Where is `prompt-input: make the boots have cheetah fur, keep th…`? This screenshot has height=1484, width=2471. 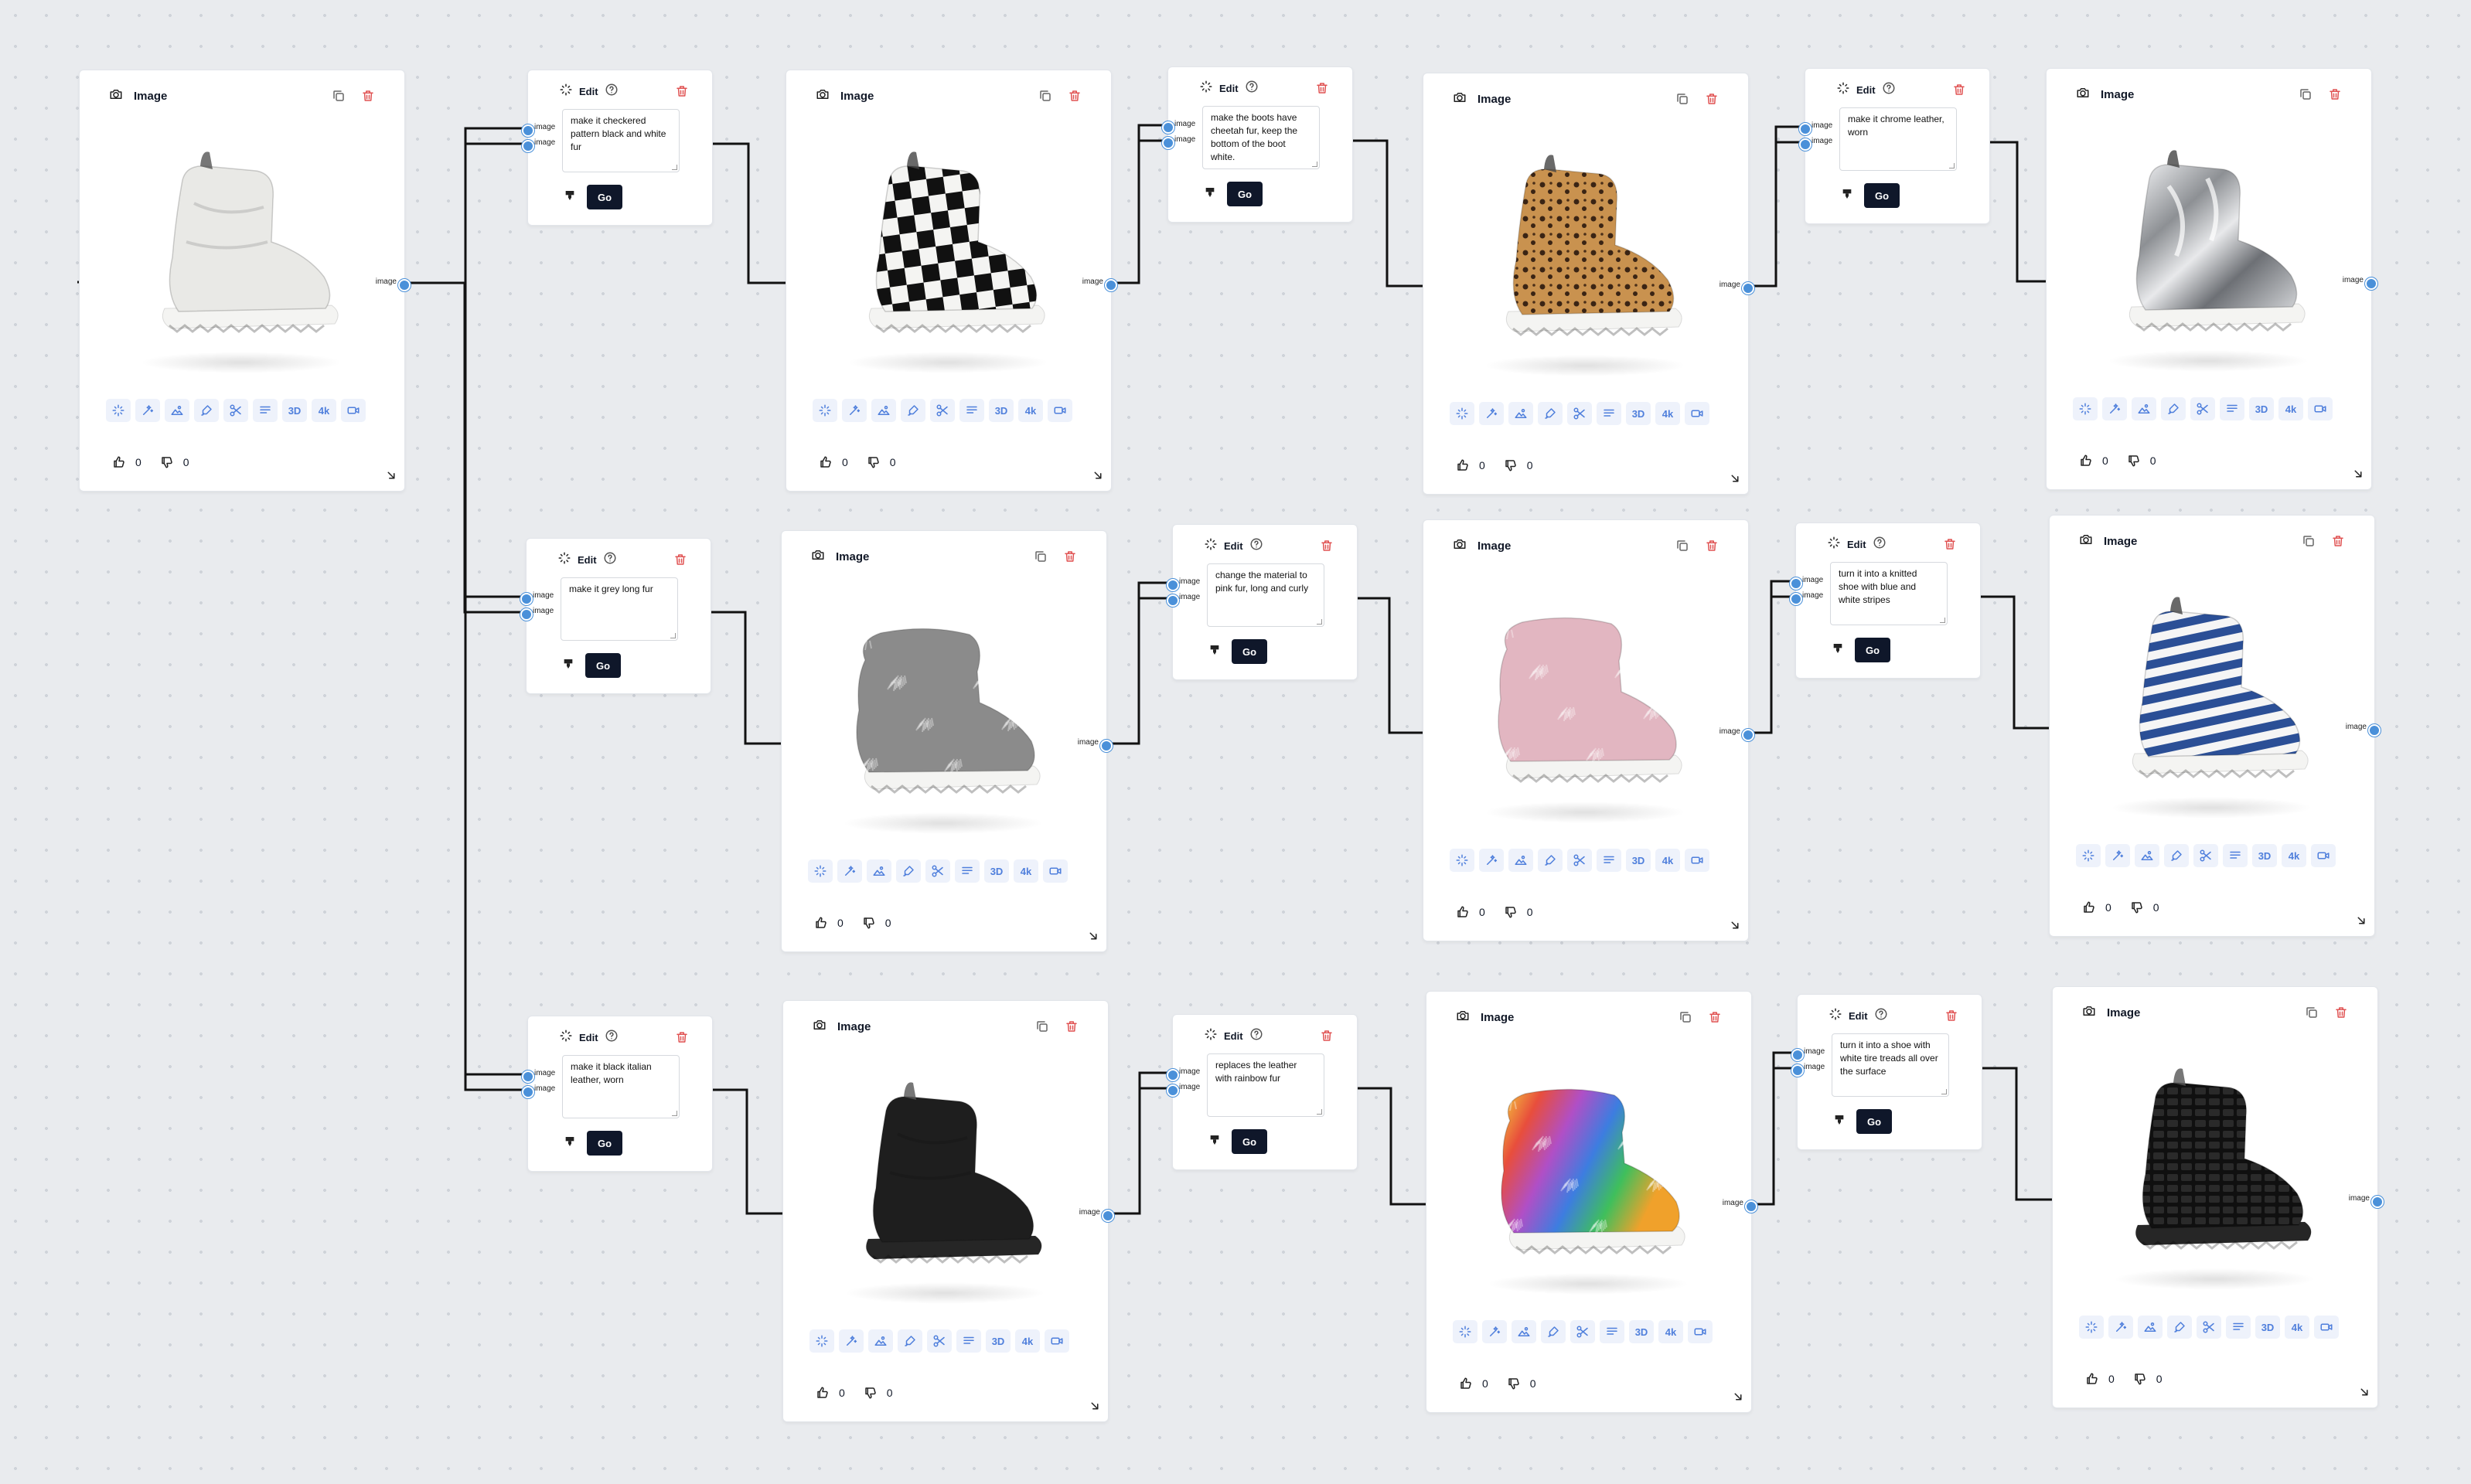 prompt-input: make the boots have cheetah fur, keep th… is located at coordinates (1261, 137).